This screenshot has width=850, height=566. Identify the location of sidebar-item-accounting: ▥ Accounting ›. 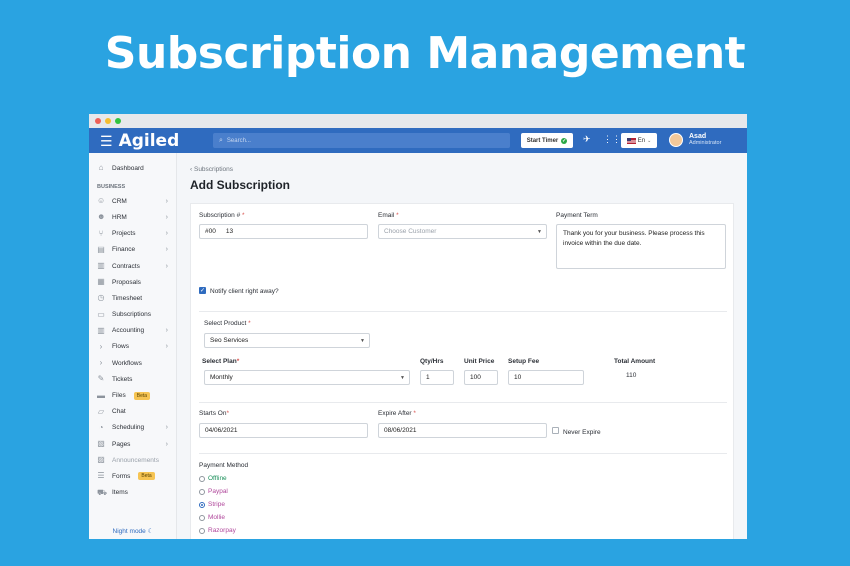
(132, 331).